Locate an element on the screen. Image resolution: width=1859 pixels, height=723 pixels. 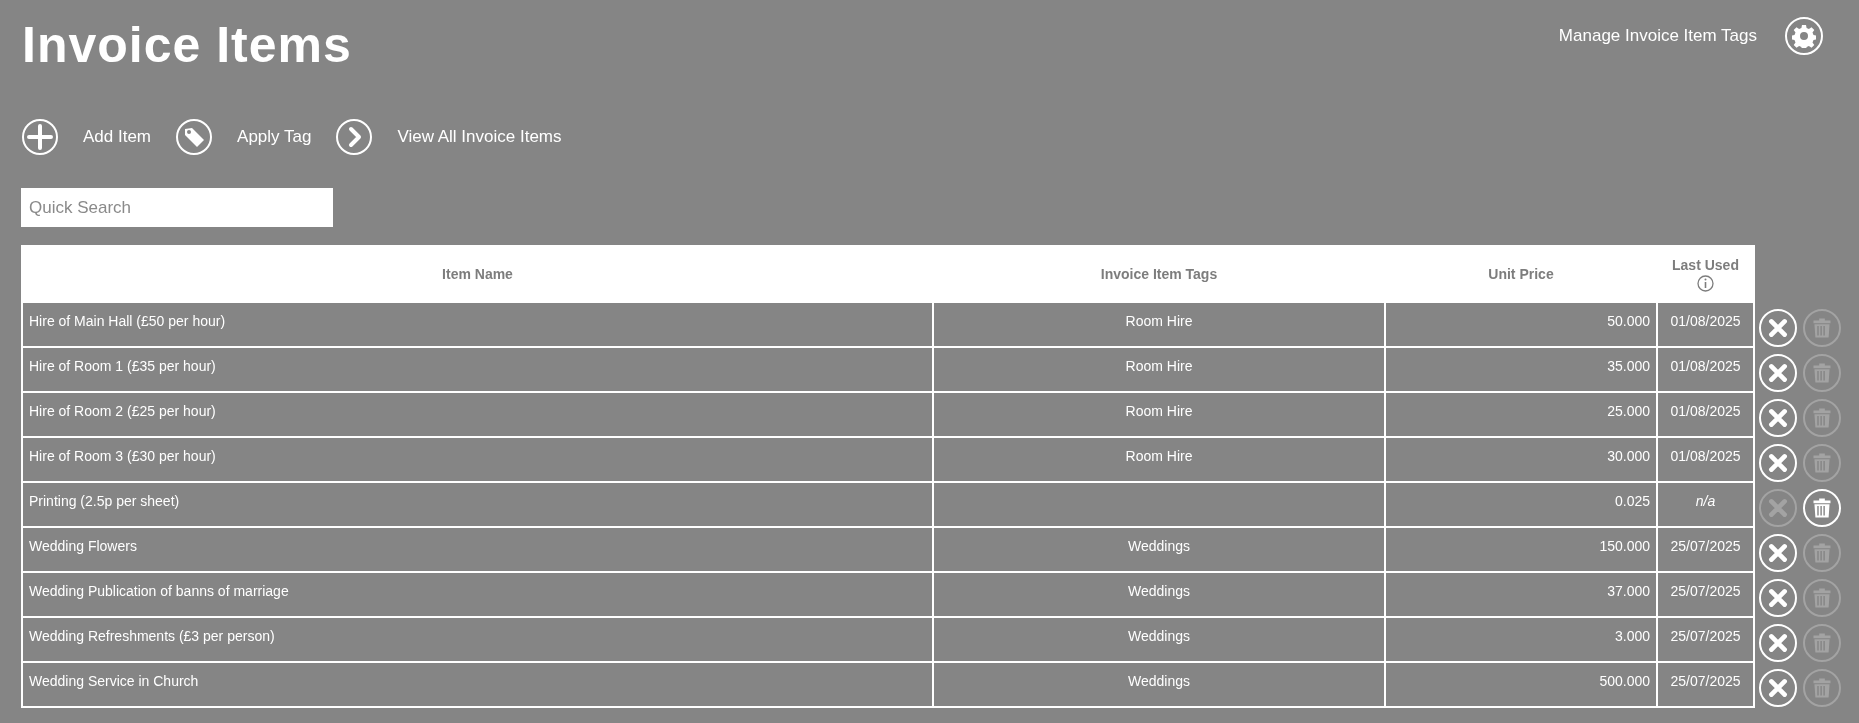
plus-icon is located at coordinates (40, 137).